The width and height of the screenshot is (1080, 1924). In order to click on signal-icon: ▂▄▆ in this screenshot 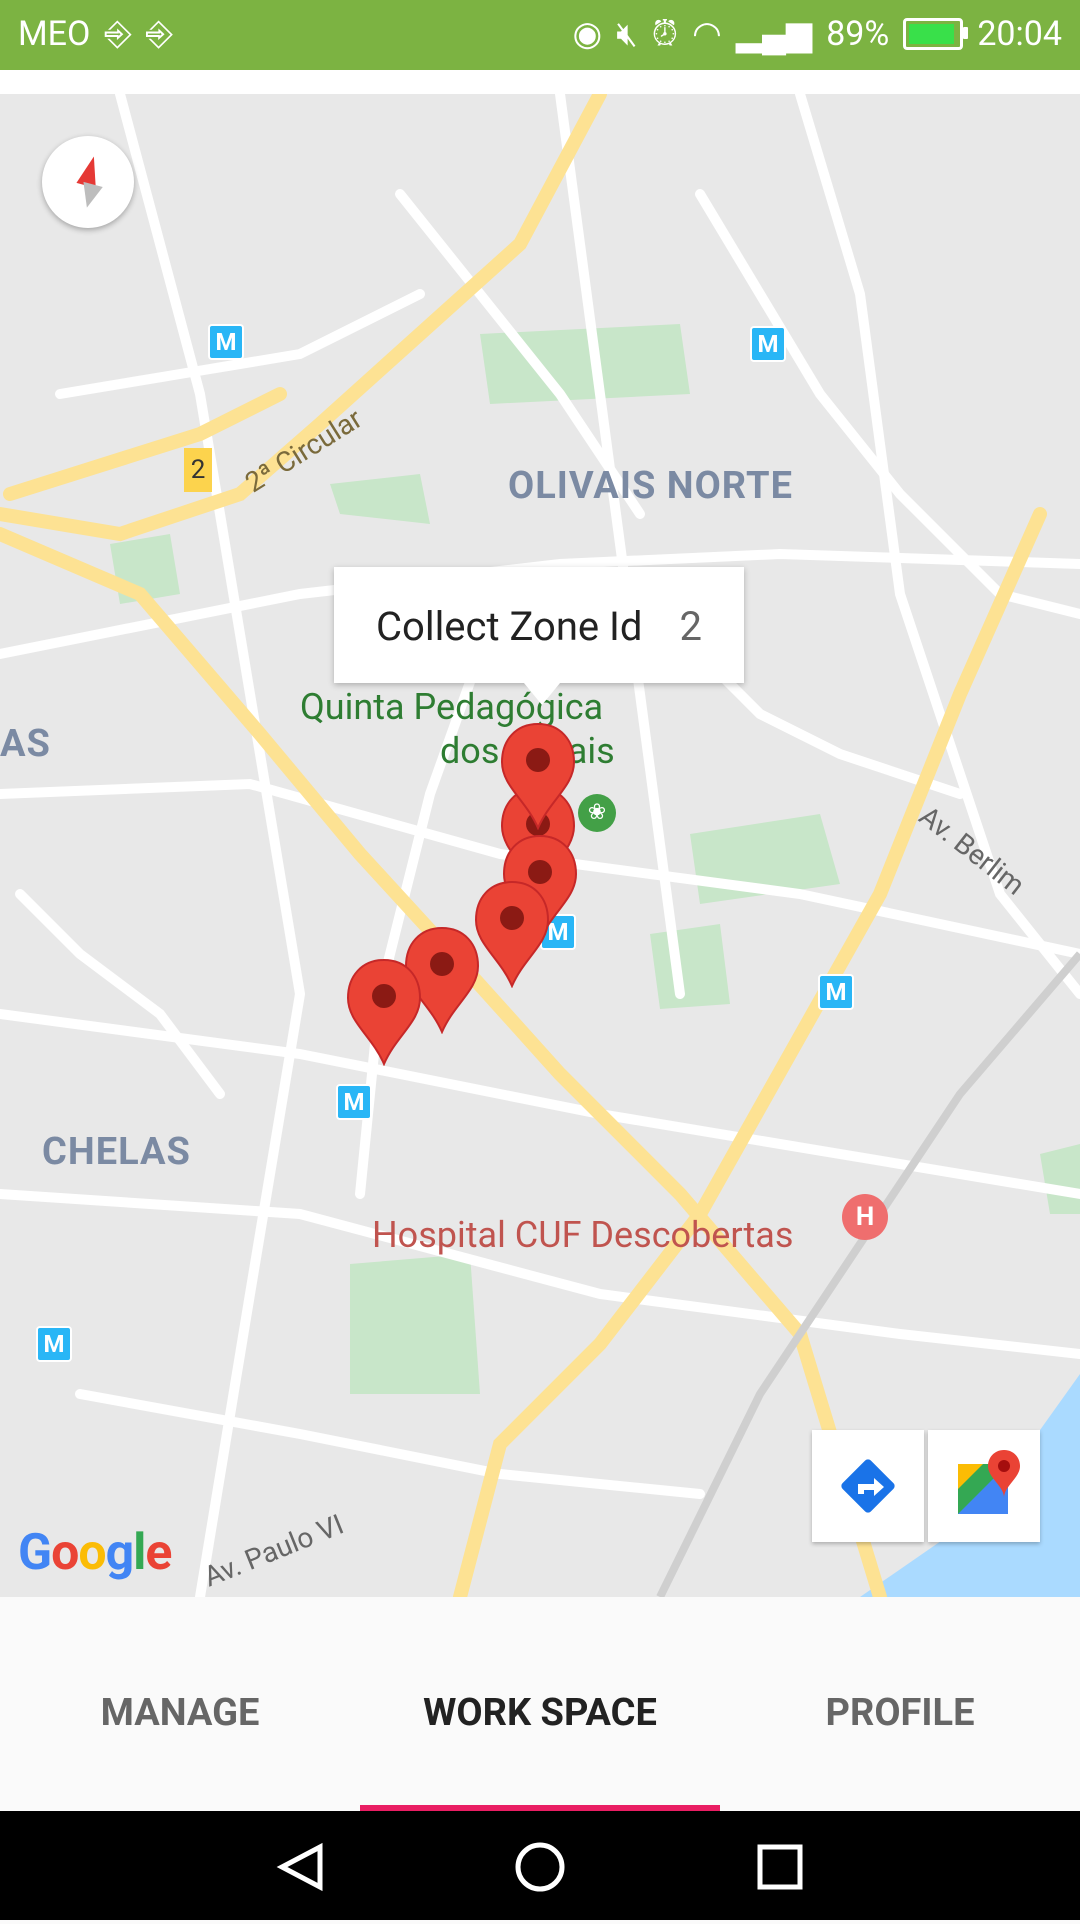, I will do `click(774, 34)`.